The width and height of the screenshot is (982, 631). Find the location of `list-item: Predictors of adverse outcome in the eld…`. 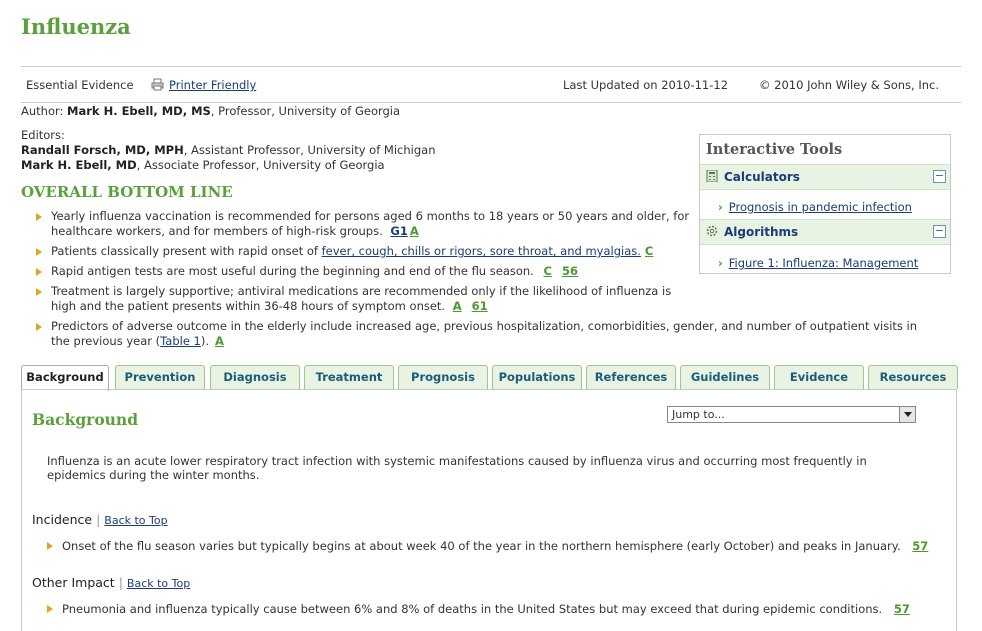

list-item: Predictors of adverse outcome in the eld… is located at coordinates (486, 334).